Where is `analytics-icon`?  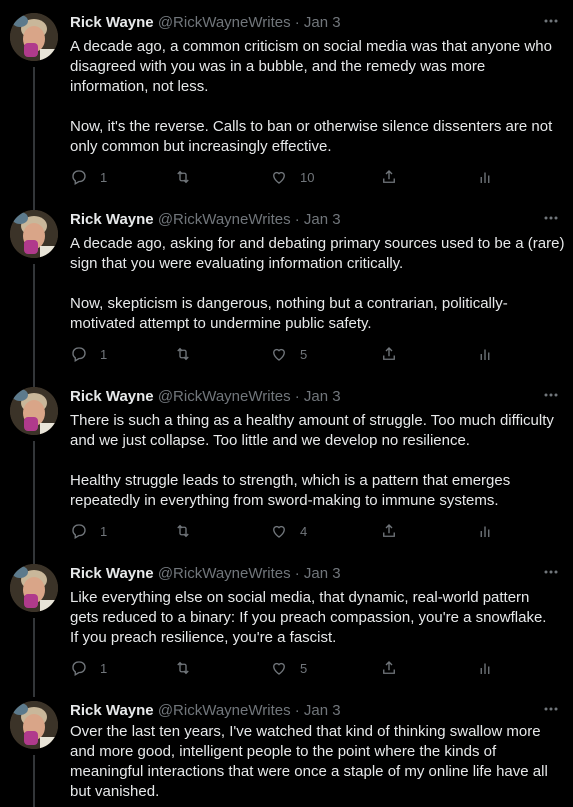 analytics-icon is located at coordinates (485, 668).